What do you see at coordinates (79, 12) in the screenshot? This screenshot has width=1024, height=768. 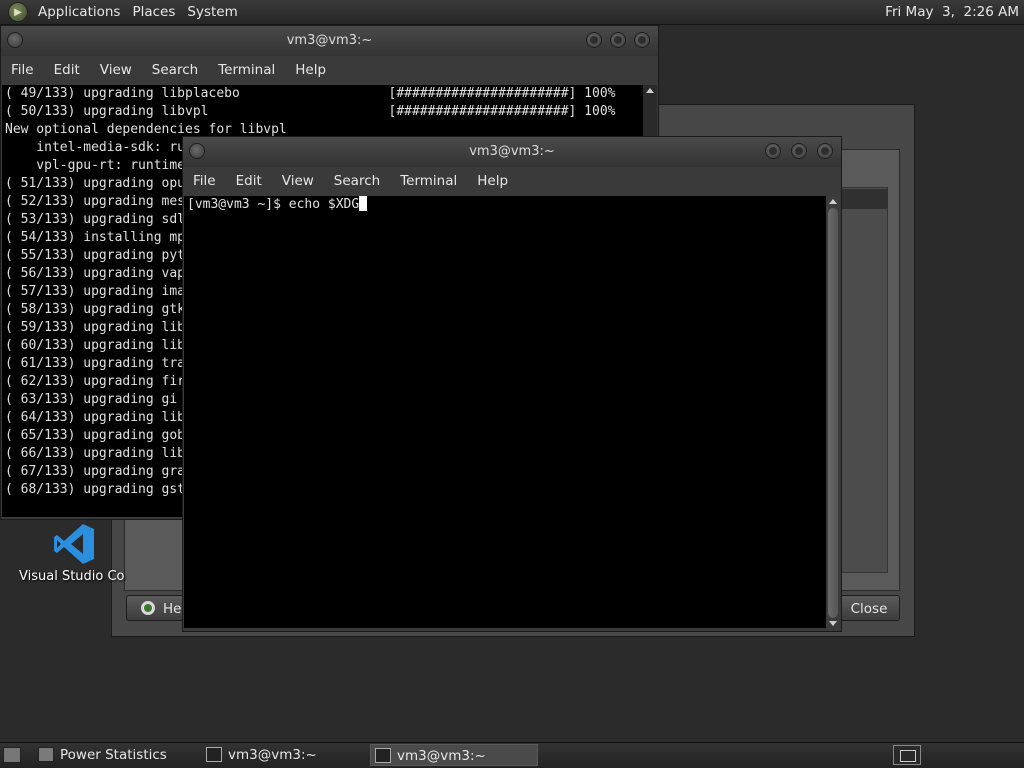 I see `applications-menu: Applications` at bounding box center [79, 12].